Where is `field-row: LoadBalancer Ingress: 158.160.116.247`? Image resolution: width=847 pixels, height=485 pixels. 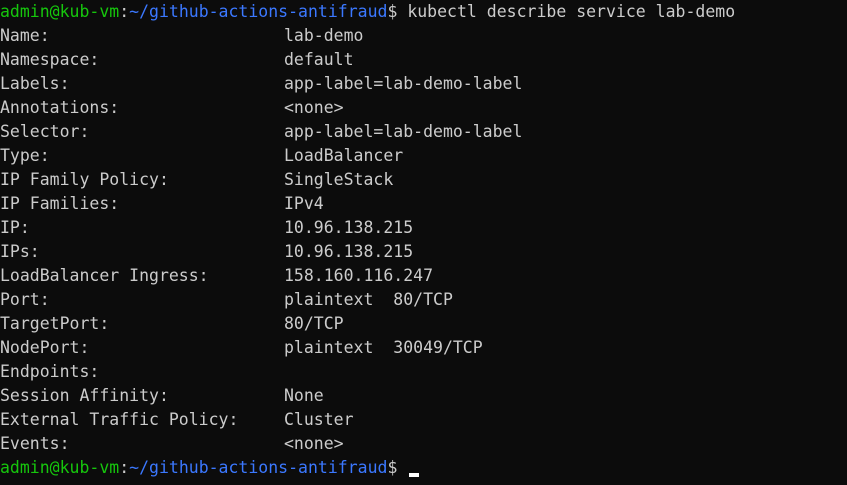
field-row: LoadBalancer Ingress: 158.160.116.247 is located at coordinates (423, 276).